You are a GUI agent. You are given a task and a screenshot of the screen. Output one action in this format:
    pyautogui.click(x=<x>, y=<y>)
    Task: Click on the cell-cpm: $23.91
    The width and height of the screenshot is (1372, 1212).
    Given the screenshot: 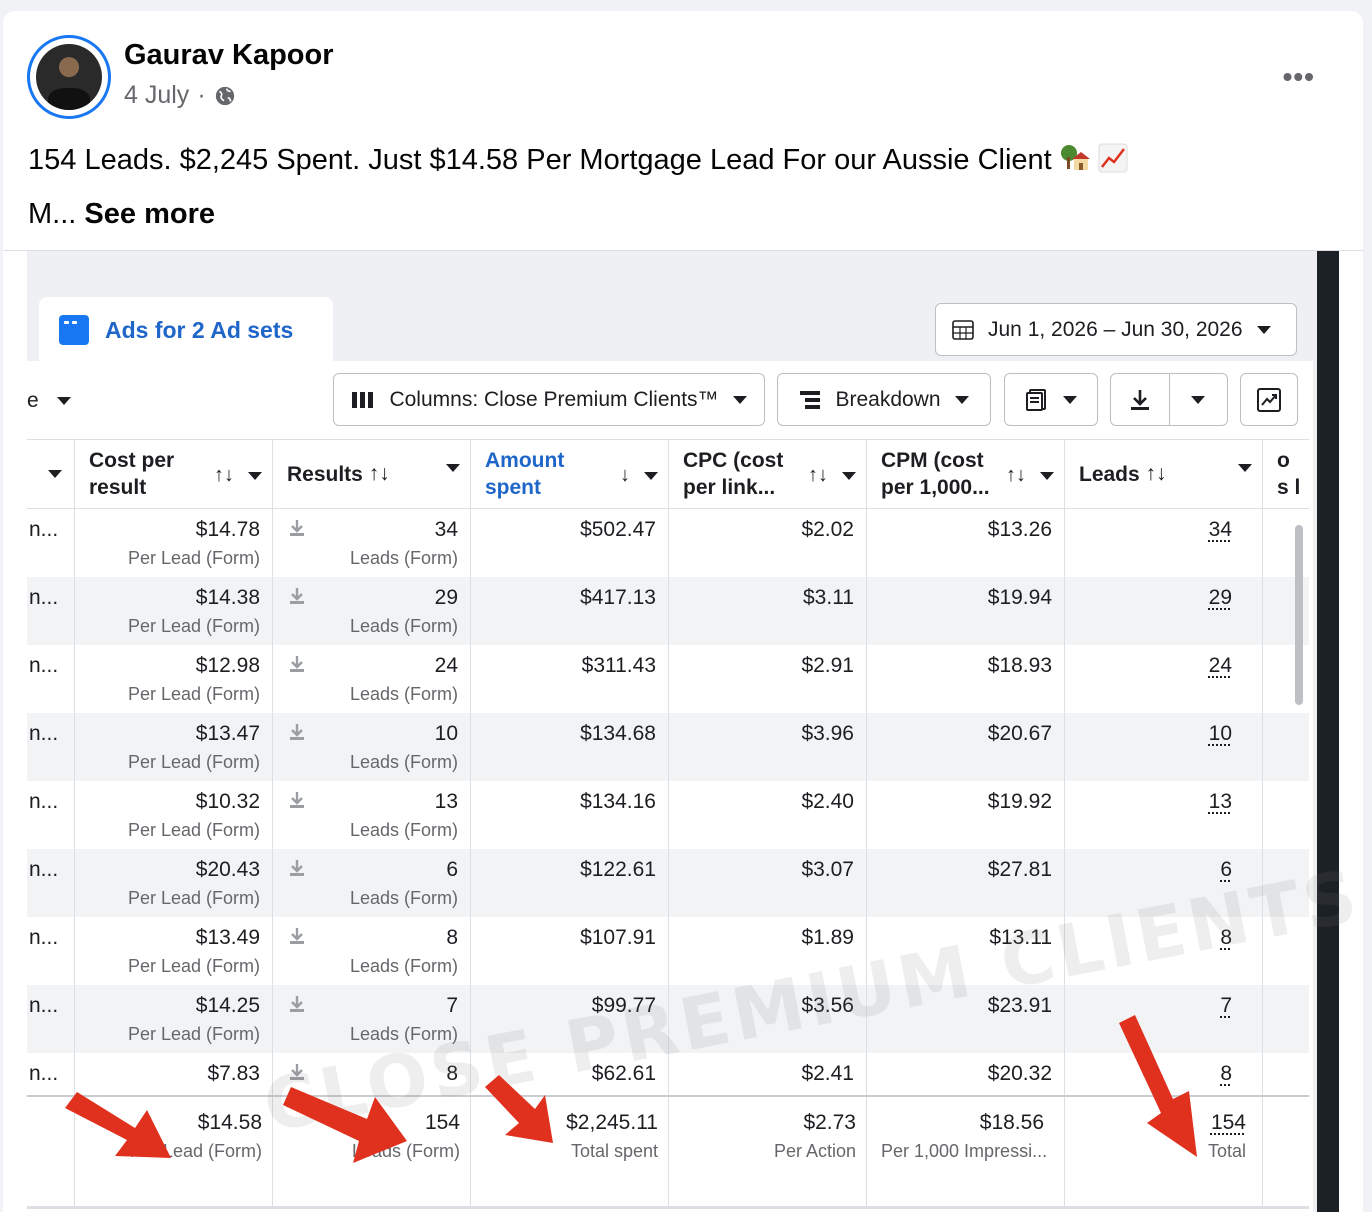 What is the action you would take?
    pyautogui.click(x=966, y=1019)
    